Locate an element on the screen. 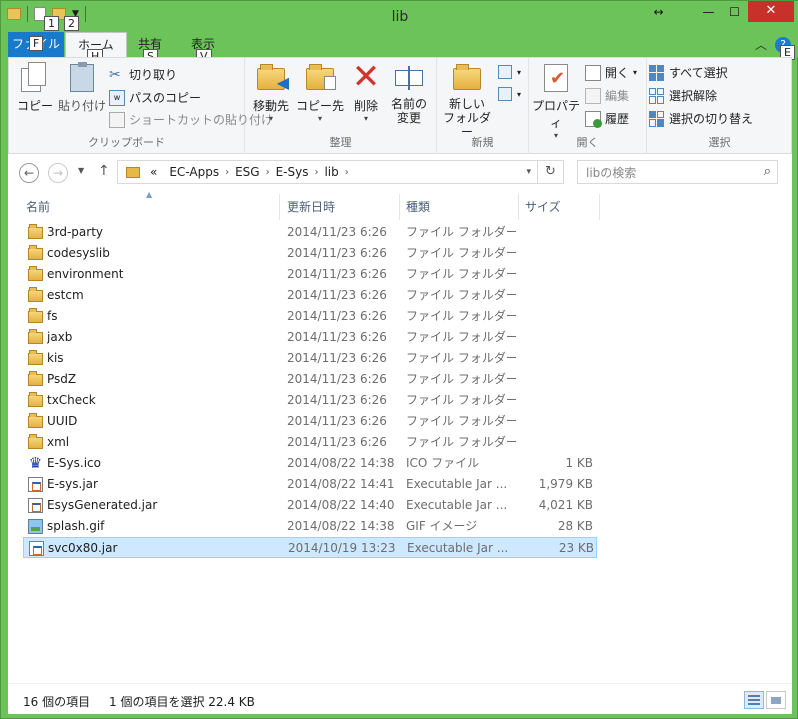 The height and width of the screenshot is (719, 798). file-name: xml is located at coordinates (58, 442).